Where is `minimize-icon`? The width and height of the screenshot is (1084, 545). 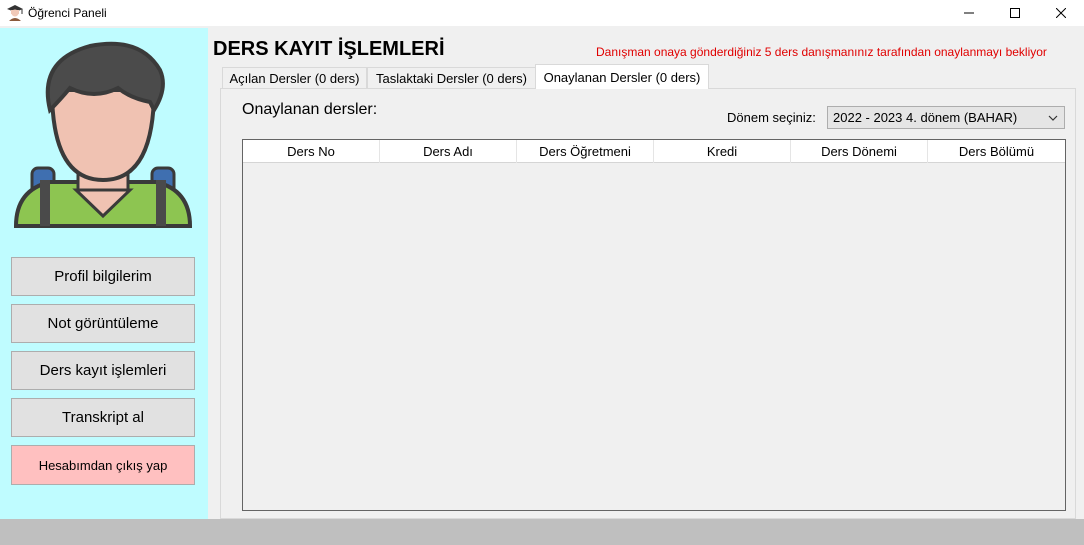
minimize-icon is located at coordinates (969, 13).